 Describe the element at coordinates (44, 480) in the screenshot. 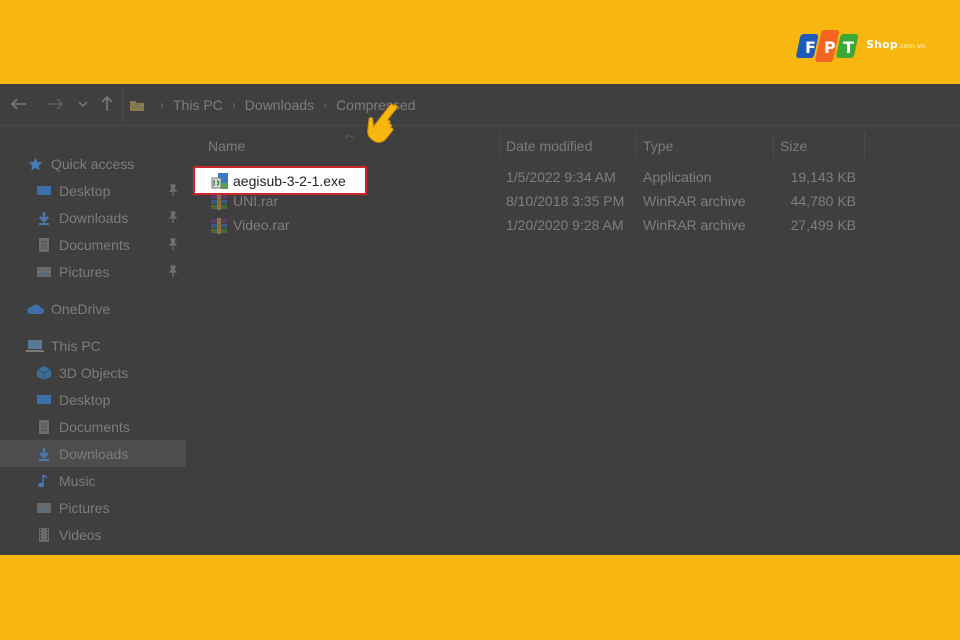

I see `music-note-icon` at that location.